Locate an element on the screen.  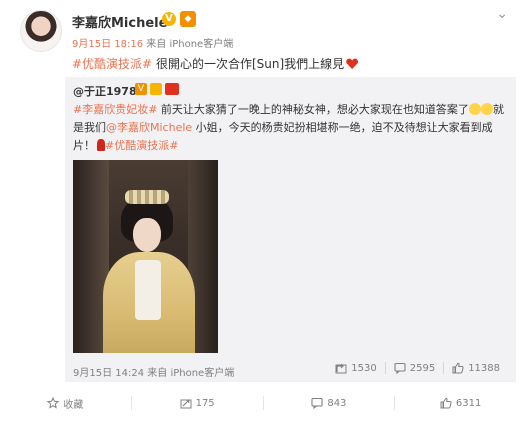
post-photo is located at coordinates (145, 256).